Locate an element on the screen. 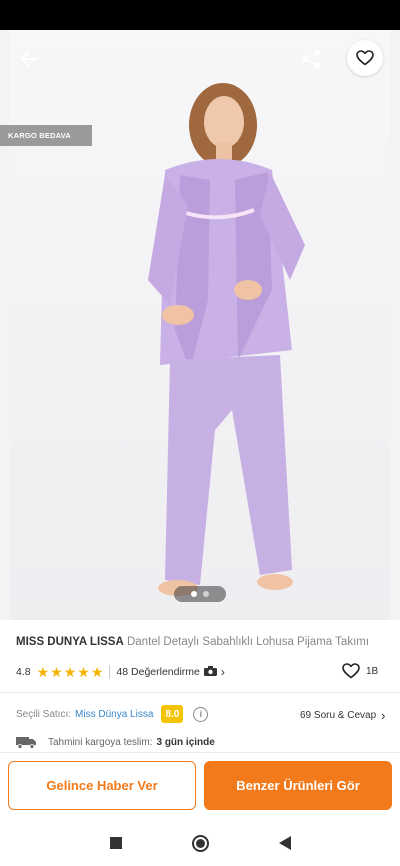 This screenshot has width=400, height=866. back-button is located at coordinates (29, 59).